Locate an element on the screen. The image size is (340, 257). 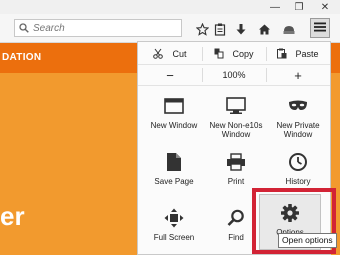
edit-controls-row: Cut Copy Paste is located at coordinates (234, 54).